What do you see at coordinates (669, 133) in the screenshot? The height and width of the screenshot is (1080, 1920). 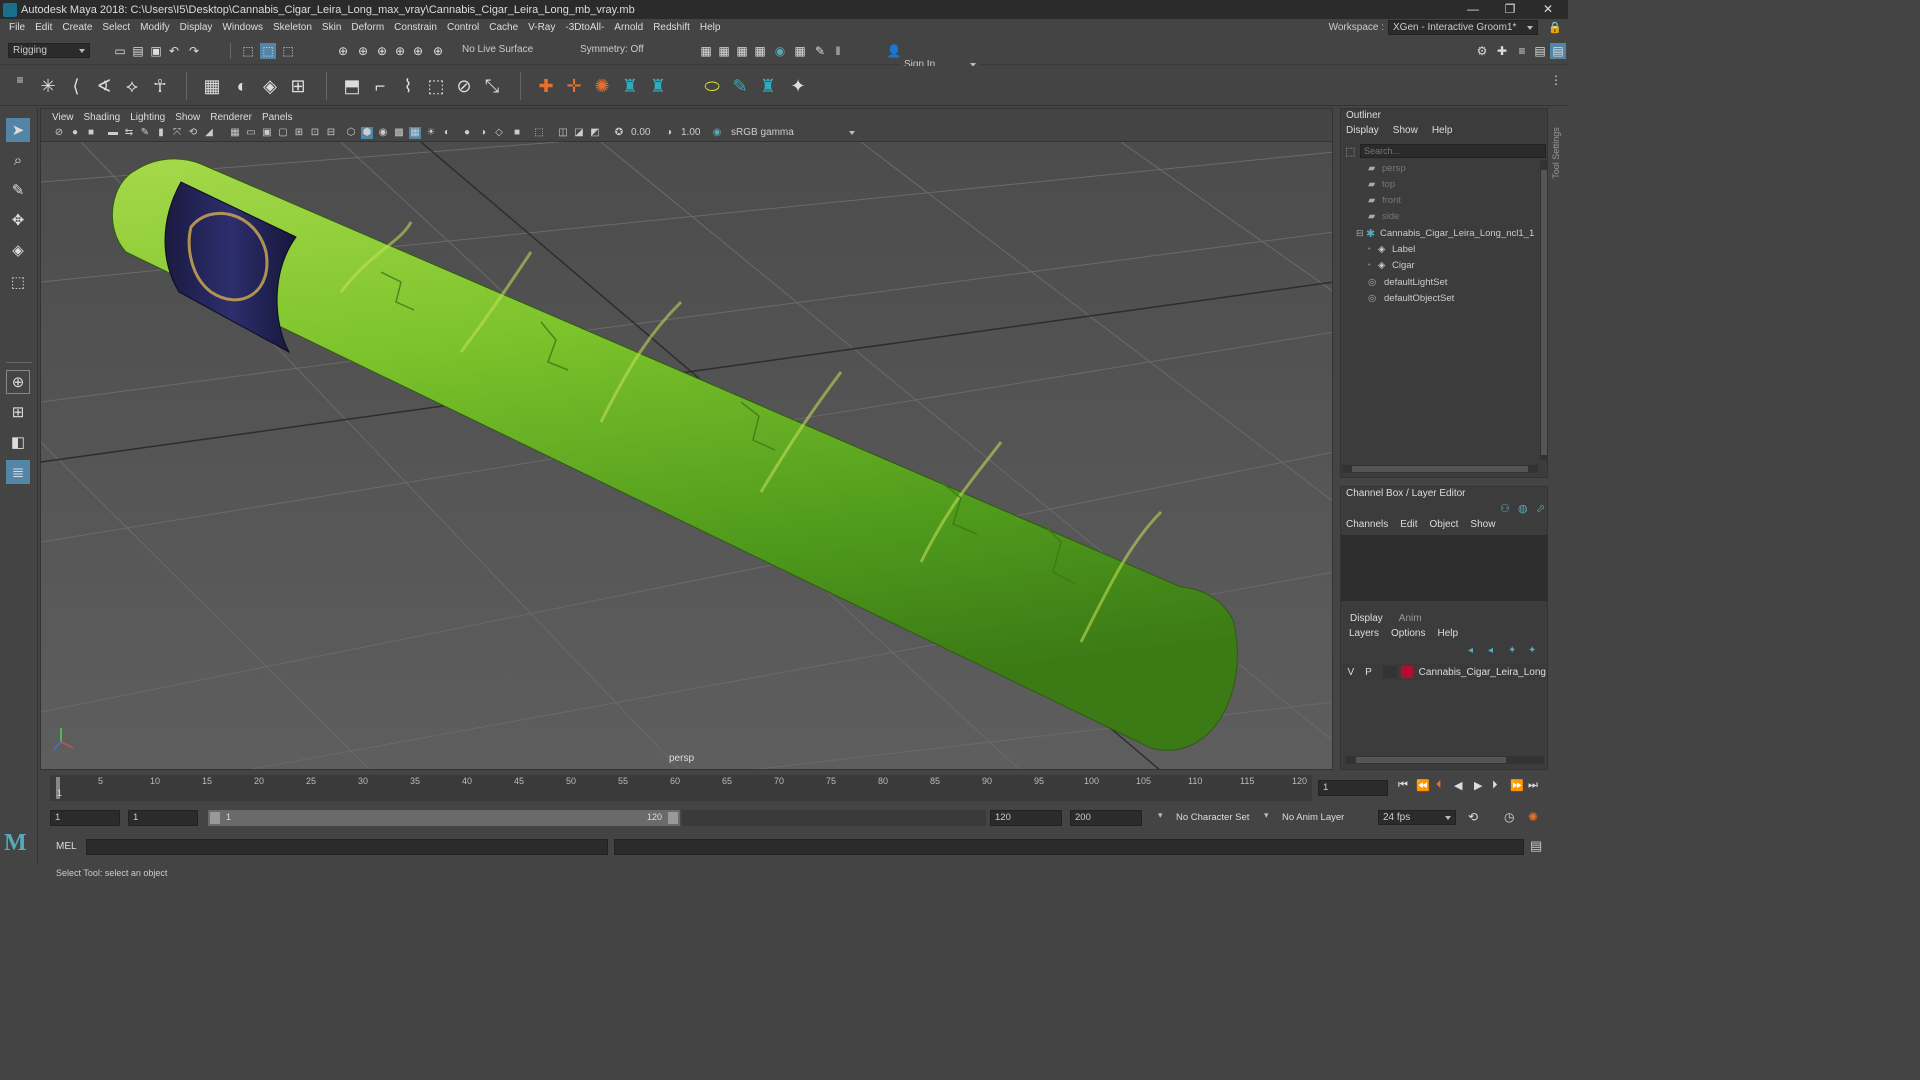 I see `gamma-reset-icon: ◑` at bounding box center [669, 133].